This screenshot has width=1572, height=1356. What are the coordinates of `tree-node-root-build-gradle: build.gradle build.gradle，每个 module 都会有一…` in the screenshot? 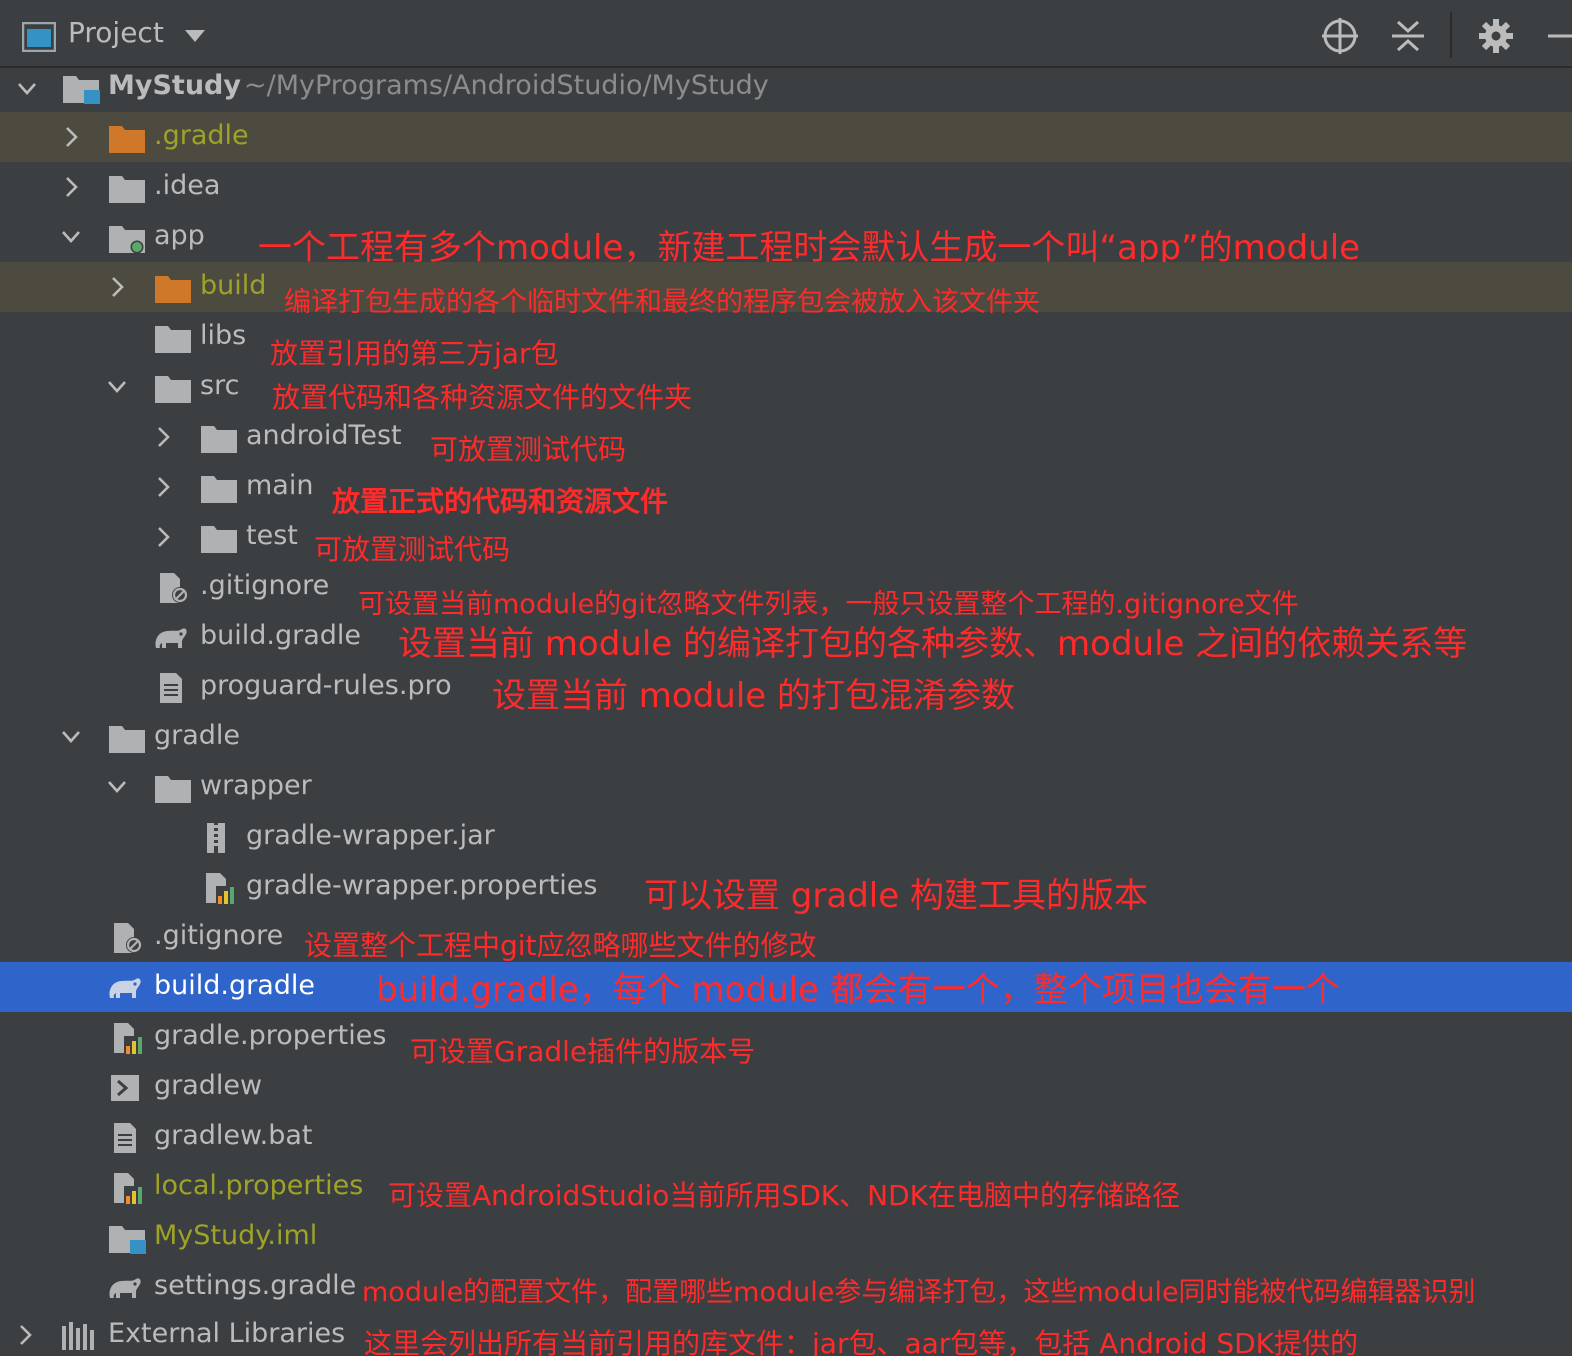 It's located at (786, 987).